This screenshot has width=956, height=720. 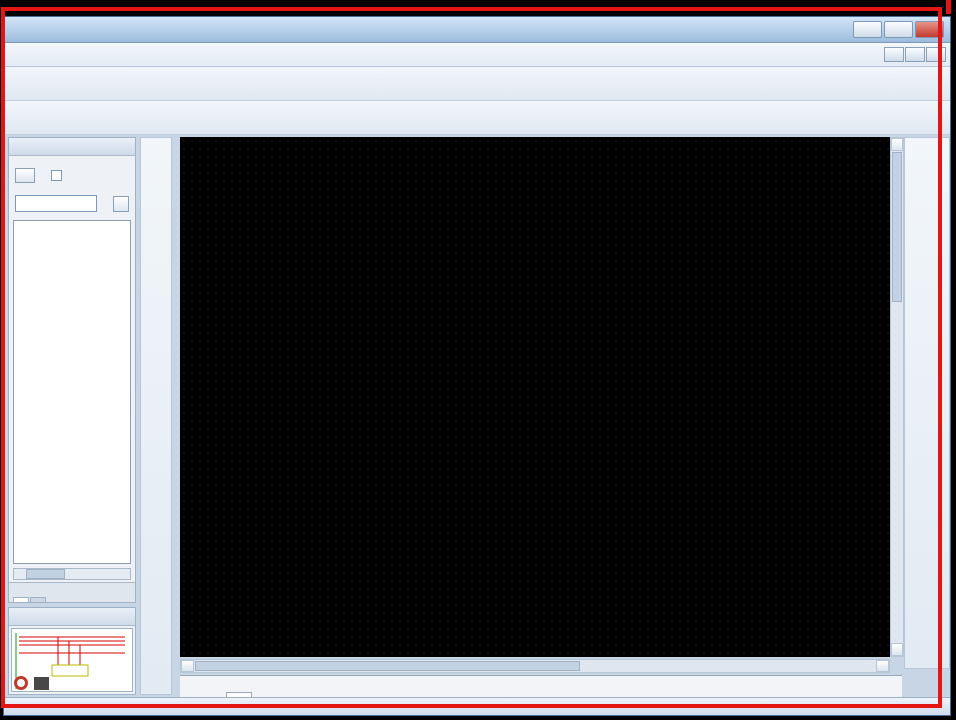 I want to click on left-dock, so click(x=72, y=416).